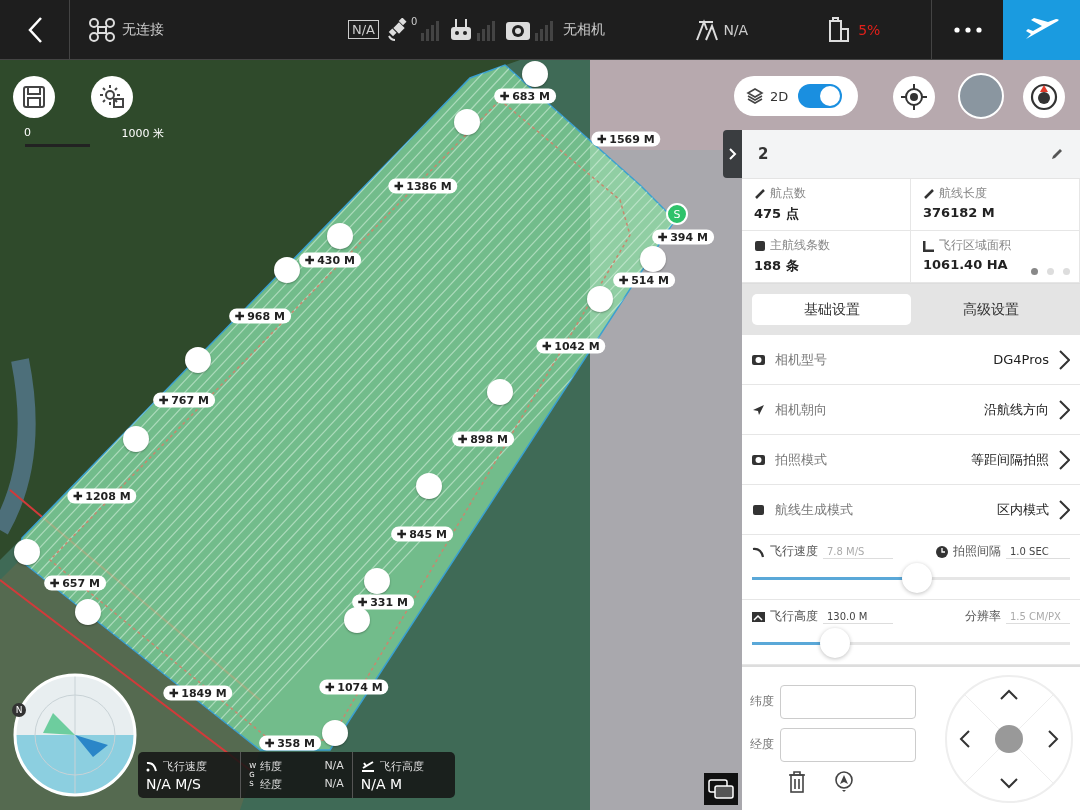  What do you see at coordinates (776, 266) in the screenshot?
I see `stat-value: 188 条` at bounding box center [776, 266].